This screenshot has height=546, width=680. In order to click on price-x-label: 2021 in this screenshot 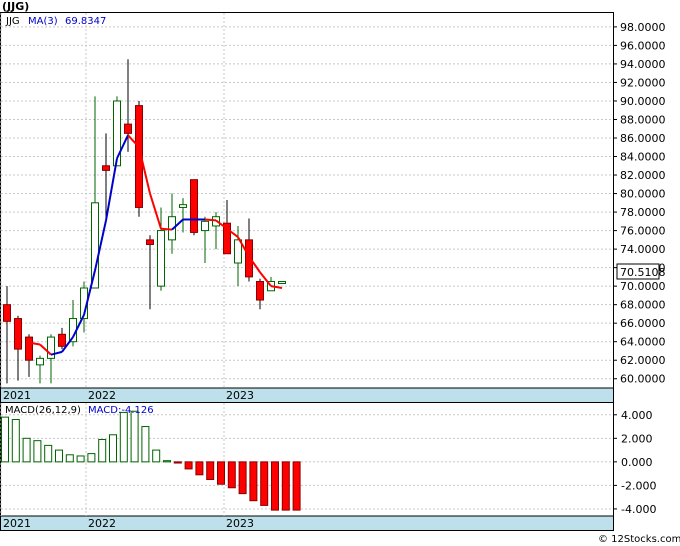, I will do `click(17, 395)`.